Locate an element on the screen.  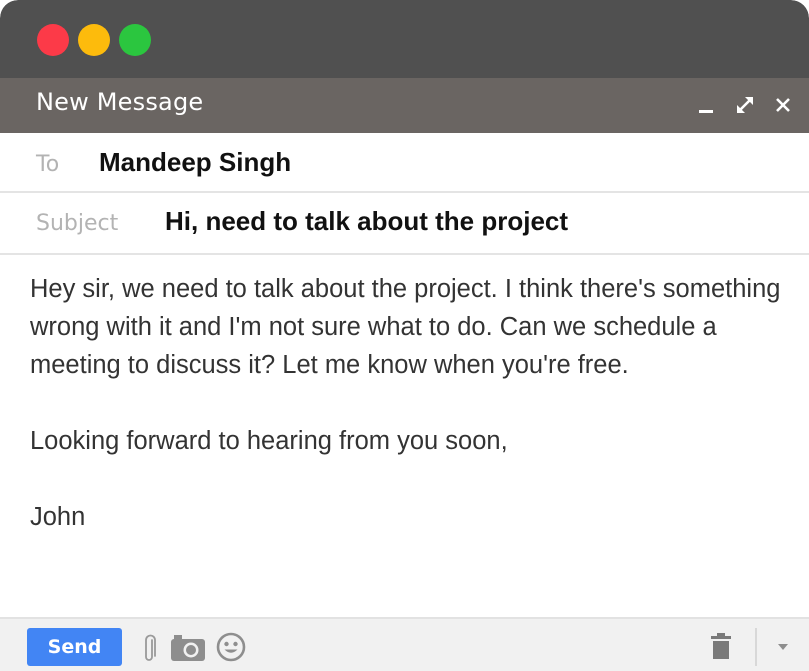
expand-icon is located at coordinates (745, 104).